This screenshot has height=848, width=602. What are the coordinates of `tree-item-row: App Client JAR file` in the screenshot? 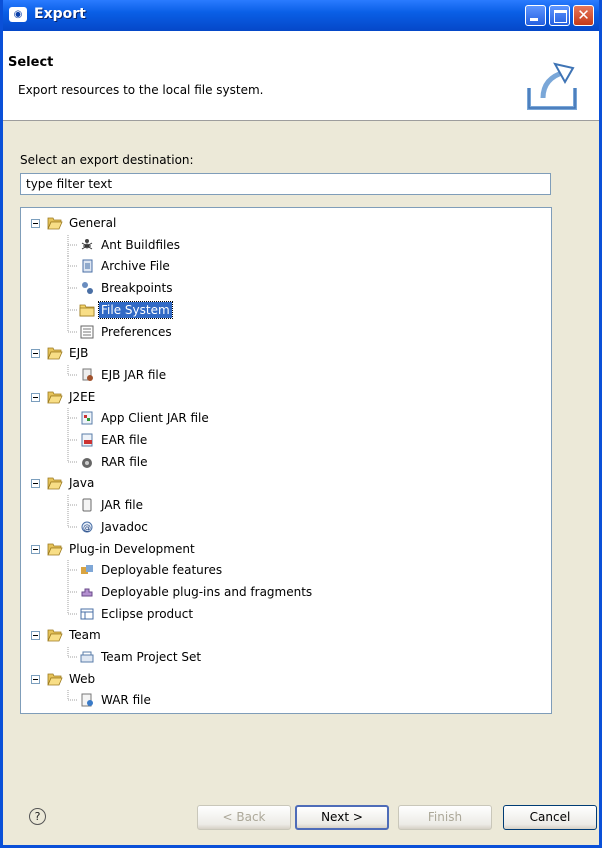 It's located at (286, 419).